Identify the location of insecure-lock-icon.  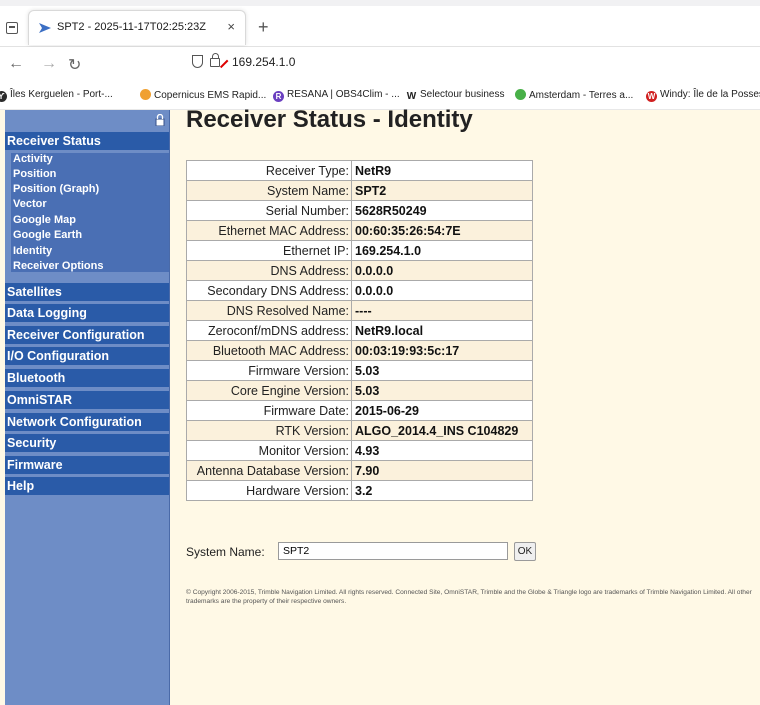
(215, 60).